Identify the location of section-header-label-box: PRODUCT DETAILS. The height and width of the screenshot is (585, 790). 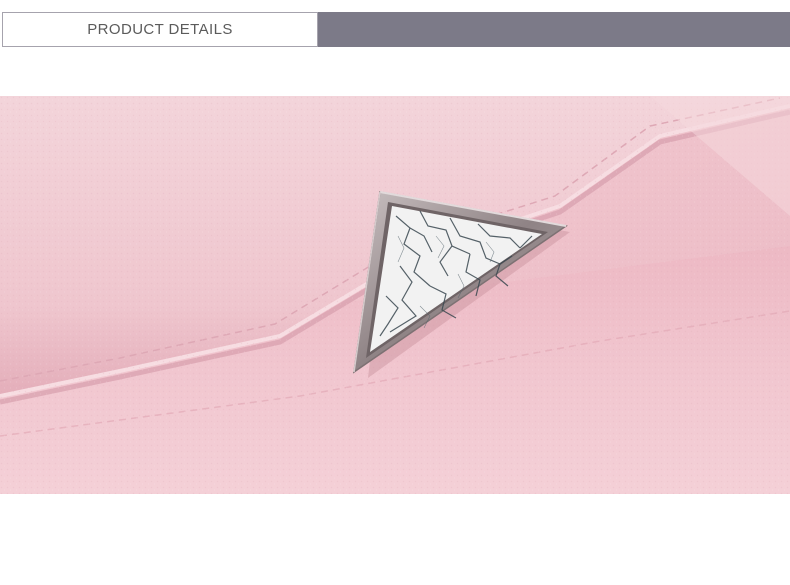
(160, 29).